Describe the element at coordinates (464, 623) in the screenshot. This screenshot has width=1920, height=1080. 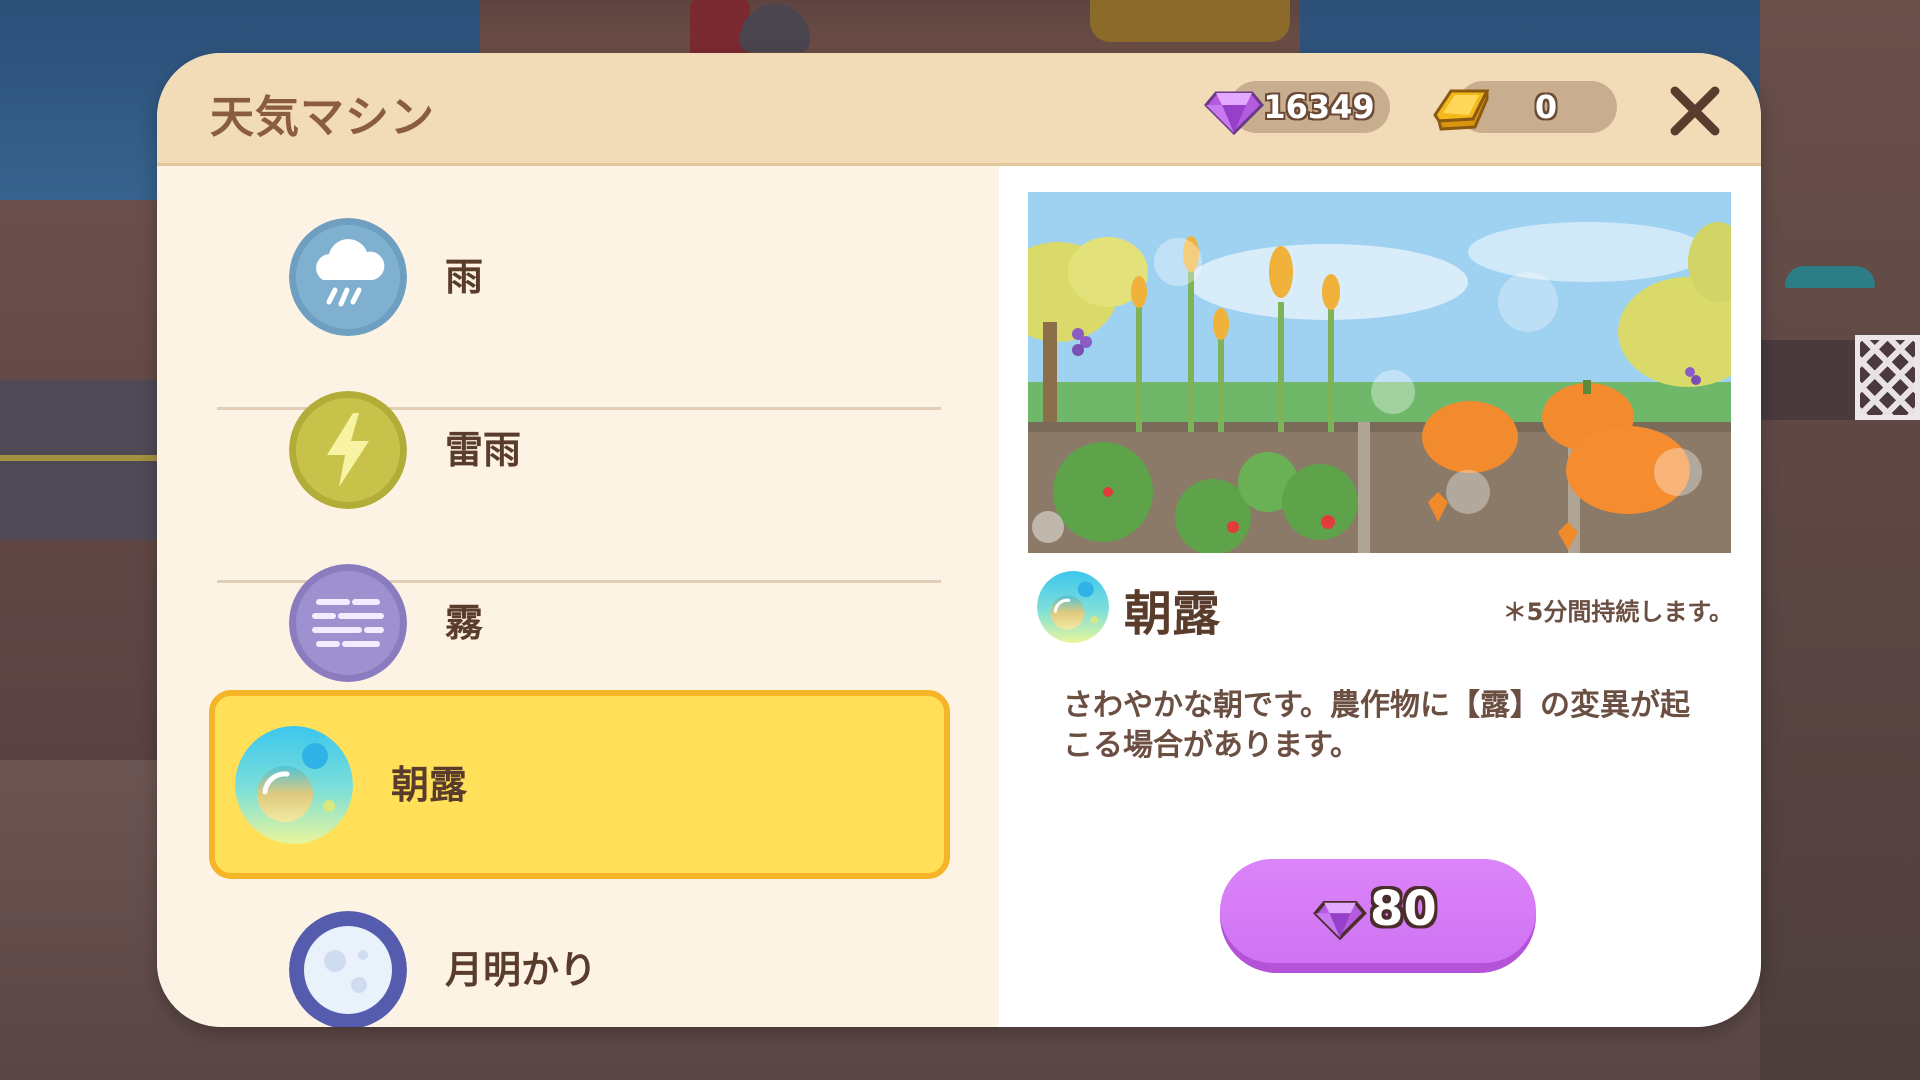
I see `weather-item-label: 霧` at that location.